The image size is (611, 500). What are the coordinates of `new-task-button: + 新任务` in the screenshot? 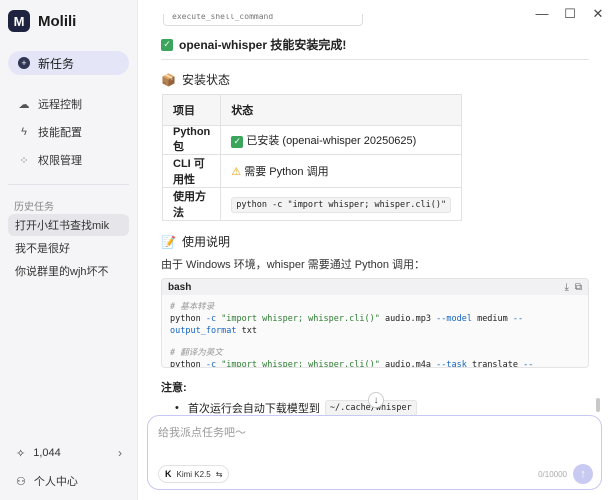 It's located at (68, 63).